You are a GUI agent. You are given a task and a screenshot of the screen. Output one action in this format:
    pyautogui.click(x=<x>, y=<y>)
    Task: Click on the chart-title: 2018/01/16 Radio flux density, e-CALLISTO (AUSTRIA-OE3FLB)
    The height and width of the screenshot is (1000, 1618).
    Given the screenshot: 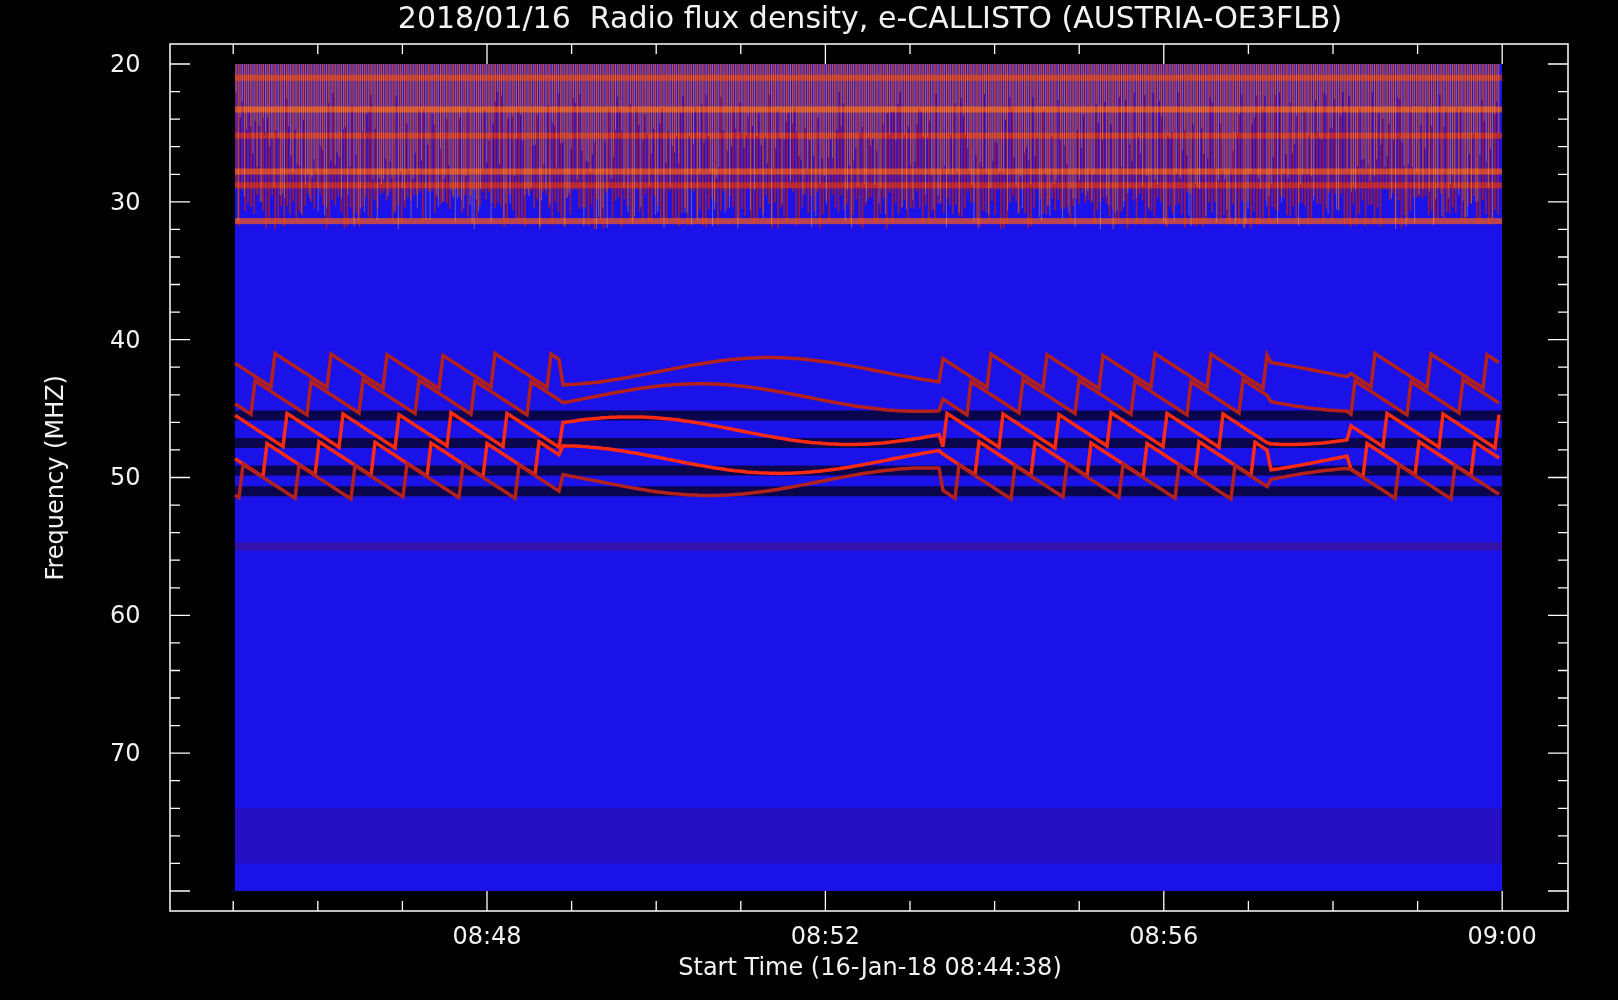 What is the action you would take?
    pyautogui.click(x=870, y=18)
    